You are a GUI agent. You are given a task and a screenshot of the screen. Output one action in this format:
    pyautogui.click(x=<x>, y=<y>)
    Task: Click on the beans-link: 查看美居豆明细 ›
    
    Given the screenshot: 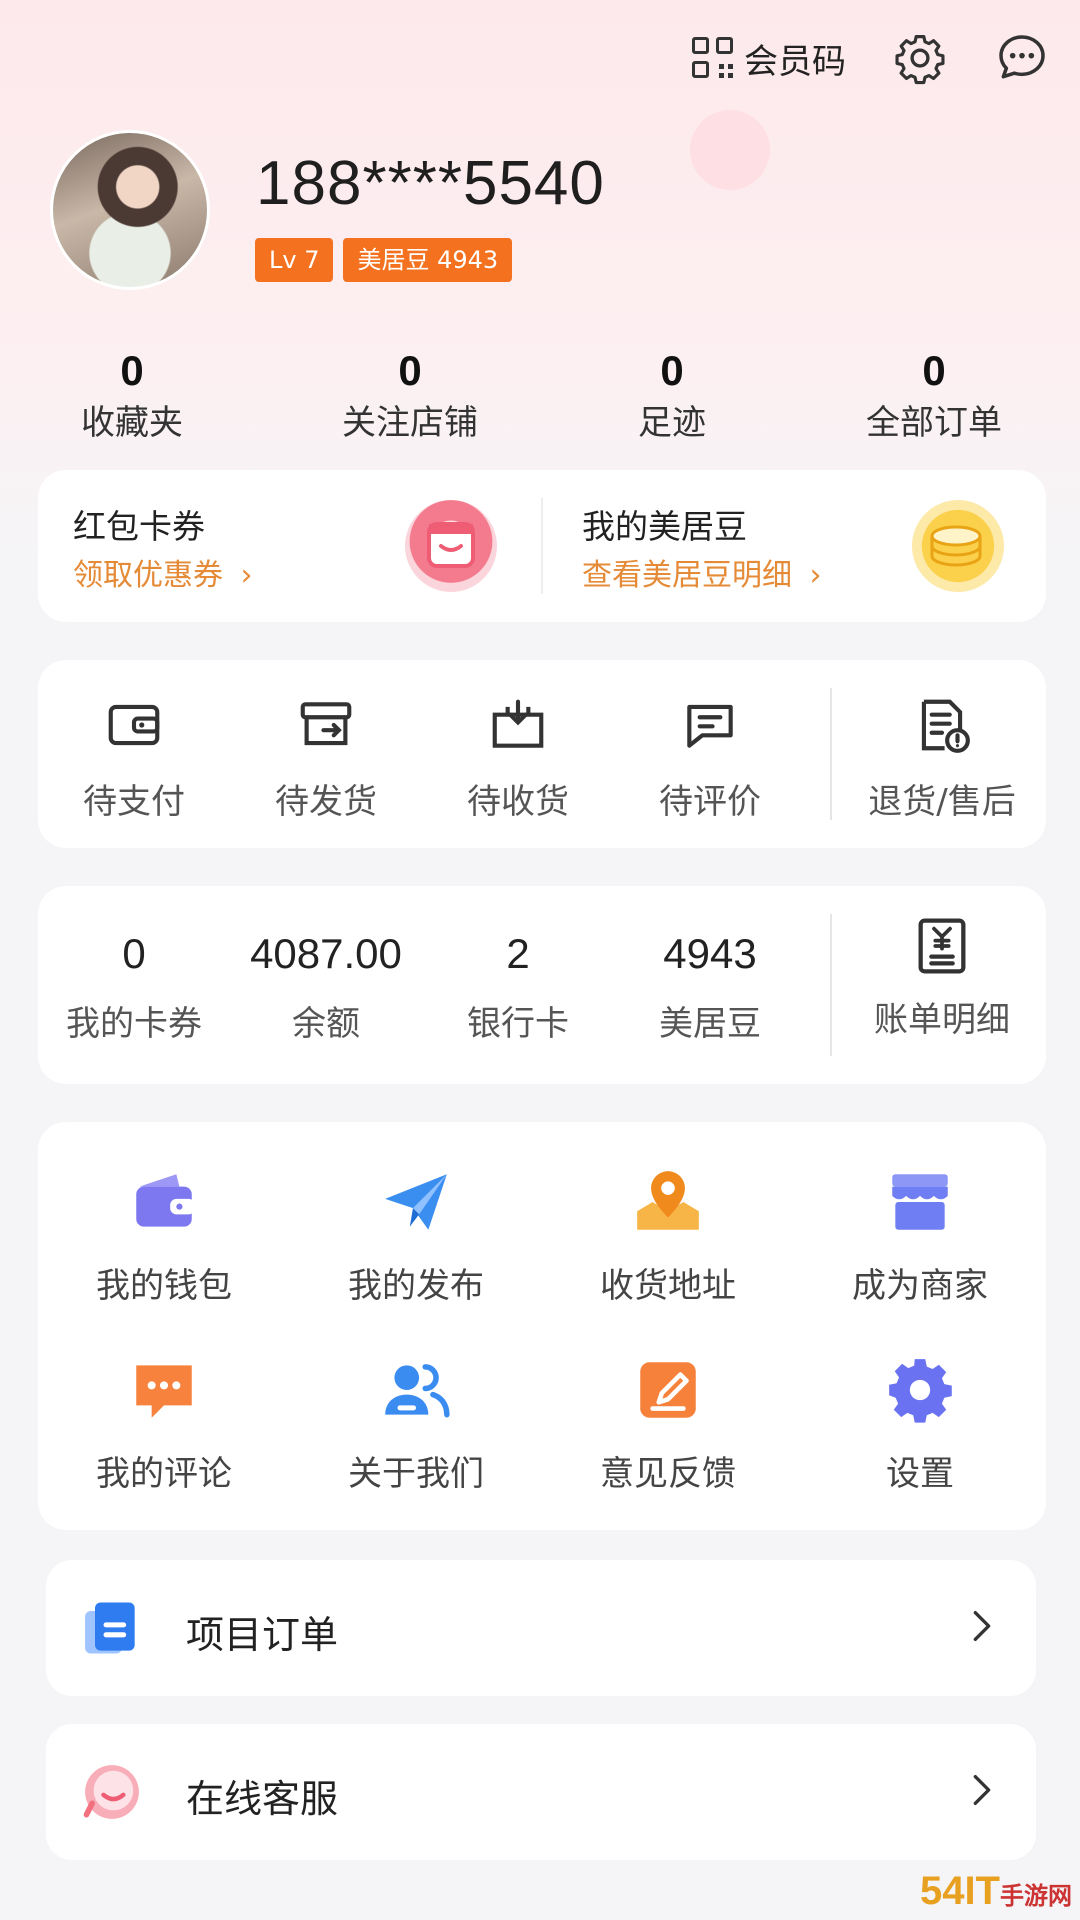 What is the action you would take?
    pyautogui.click(x=702, y=572)
    